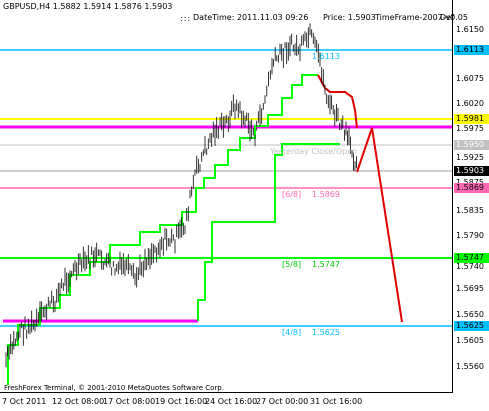 The image size is (489, 411). What do you see at coordinates (314, 151) in the screenshot?
I see `yesterday-close-label: Yesterday Close/Open` at bounding box center [314, 151].